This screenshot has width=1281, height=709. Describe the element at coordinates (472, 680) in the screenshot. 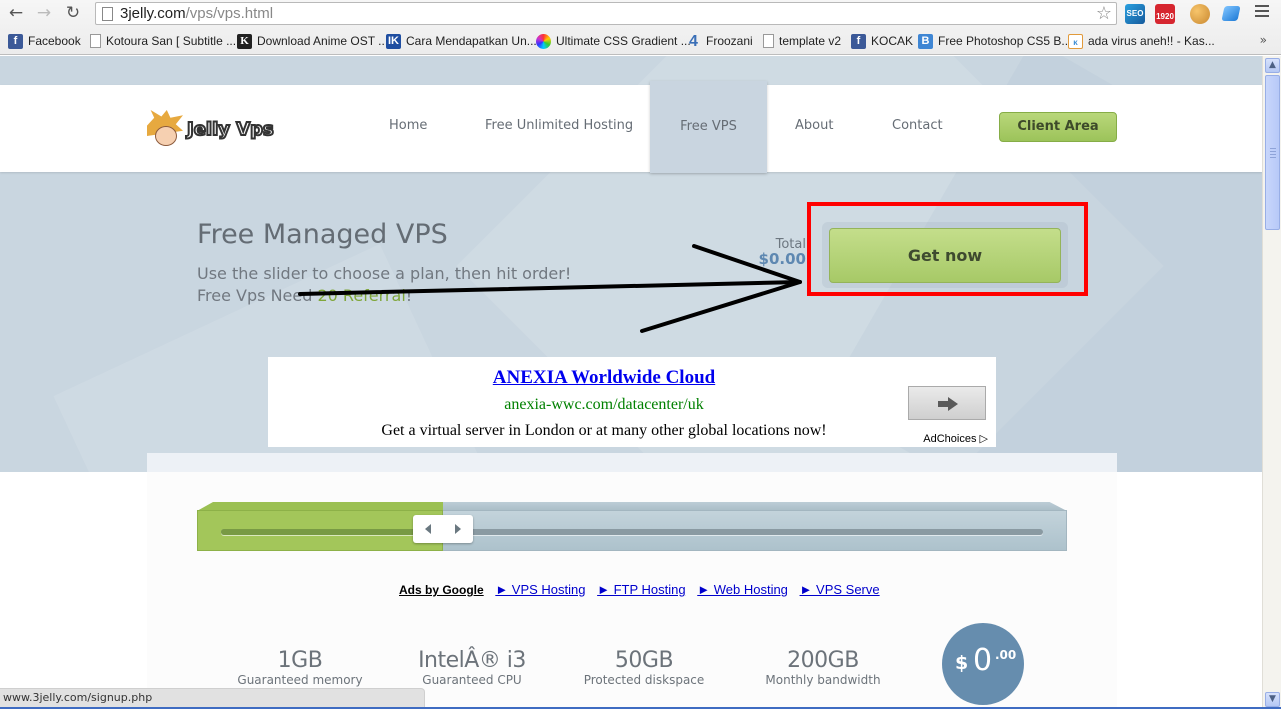

I see `spec-label: Guaranteed CPU` at that location.